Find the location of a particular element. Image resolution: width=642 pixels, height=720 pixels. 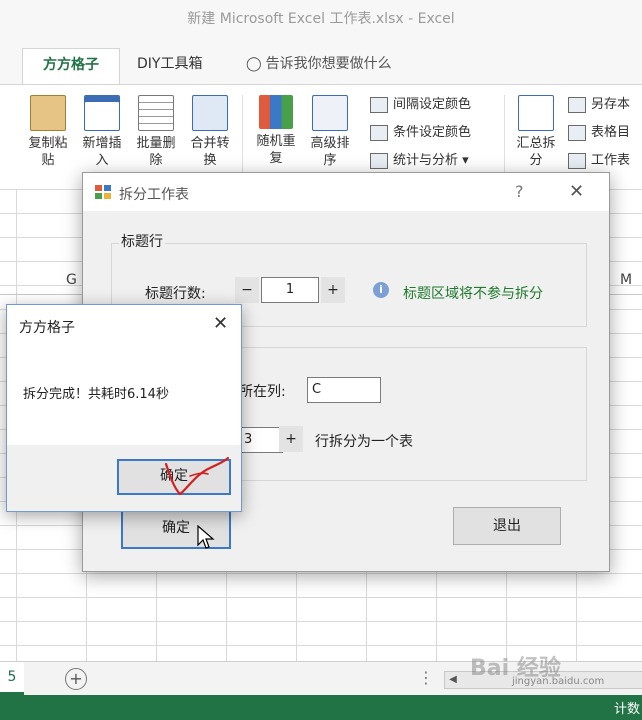

worksheet-button: 工作表 is located at coordinates (599, 161).